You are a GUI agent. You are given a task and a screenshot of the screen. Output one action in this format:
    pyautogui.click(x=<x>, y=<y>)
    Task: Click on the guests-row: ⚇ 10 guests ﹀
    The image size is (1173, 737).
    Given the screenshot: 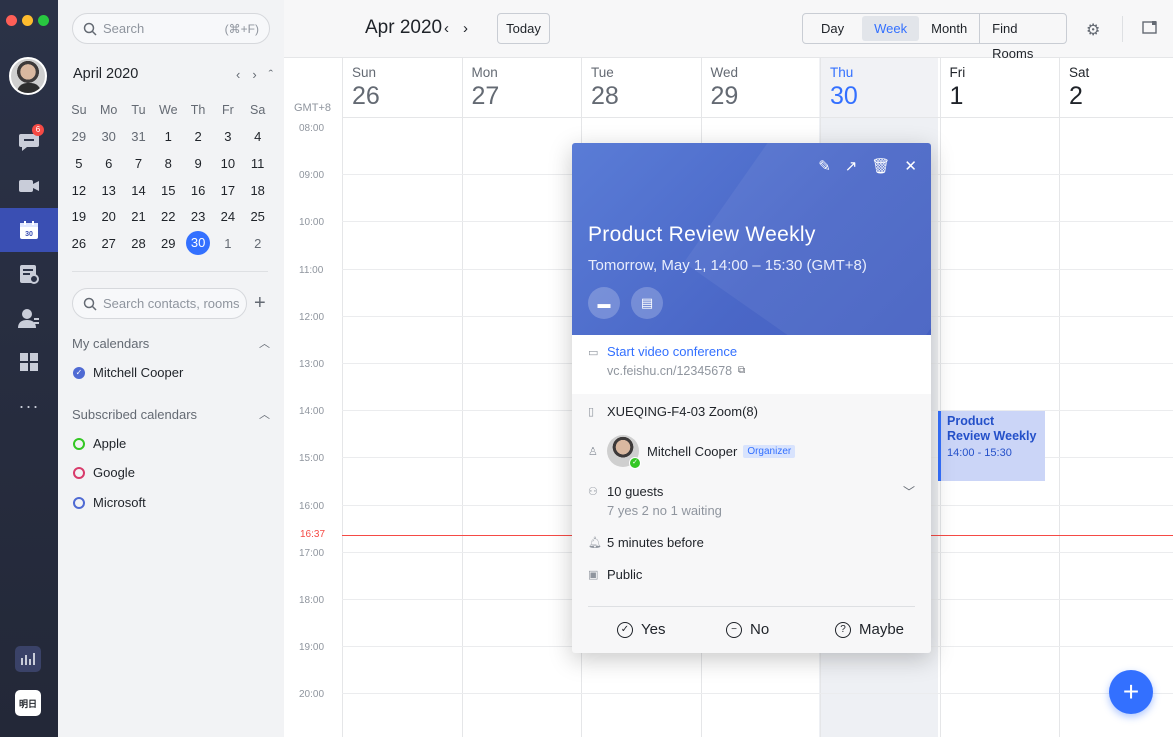 What is the action you would take?
    pyautogui.click(x=751, y=491)
    